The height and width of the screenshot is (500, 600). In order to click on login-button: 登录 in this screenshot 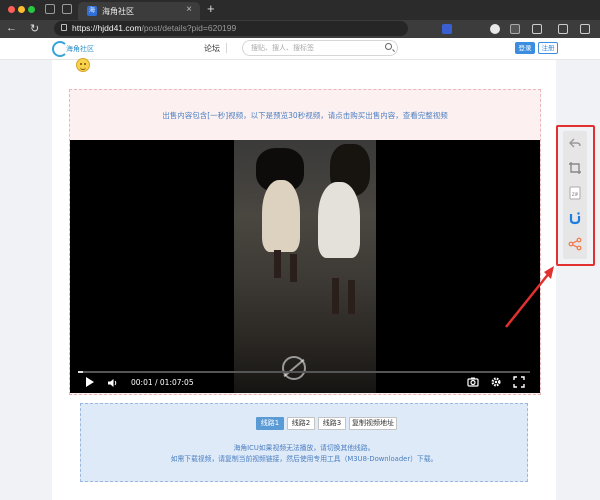, I will do `click(525, 48)`.